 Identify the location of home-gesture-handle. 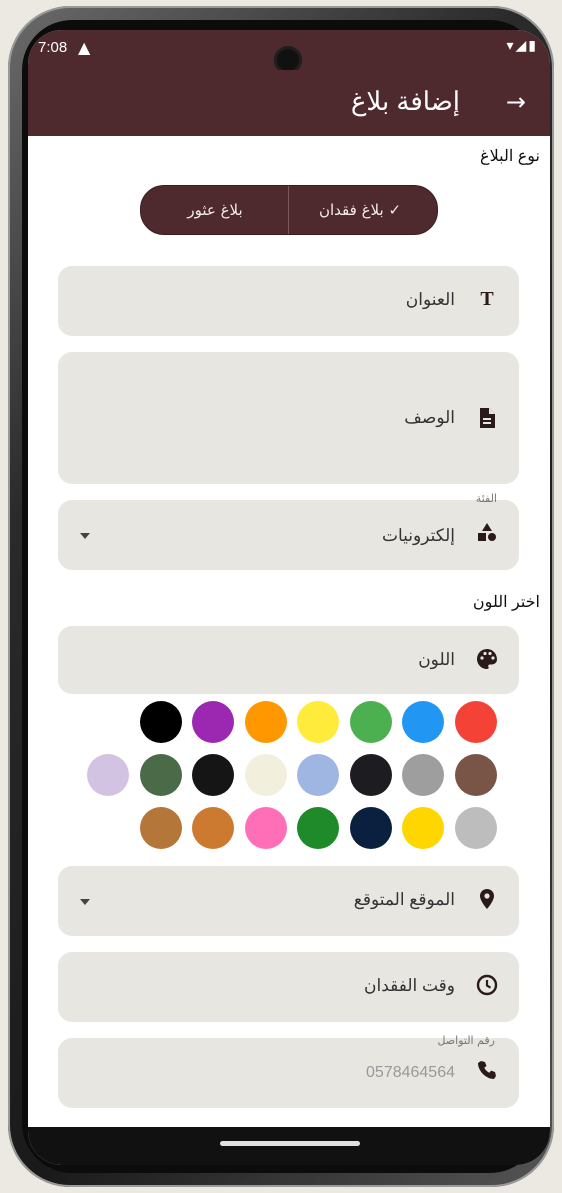
(290, 1143).